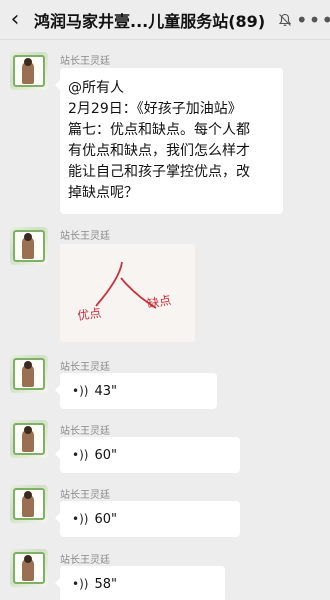  I want to click on message-line: 能让自己和孩子掌控优点，改, so click(159, 172).